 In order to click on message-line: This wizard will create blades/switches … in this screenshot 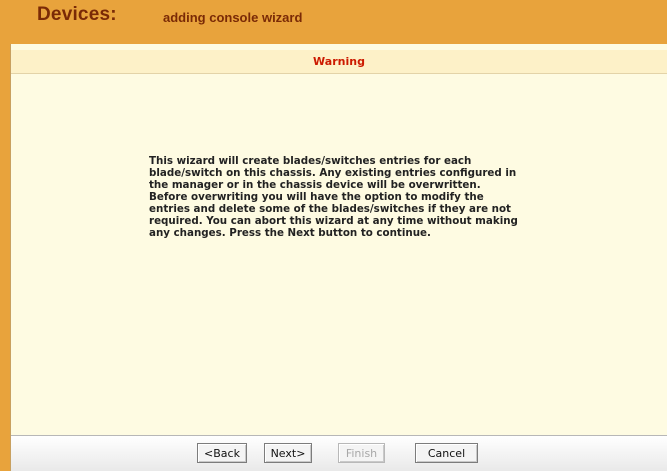, I will do `click(310, 161)`.